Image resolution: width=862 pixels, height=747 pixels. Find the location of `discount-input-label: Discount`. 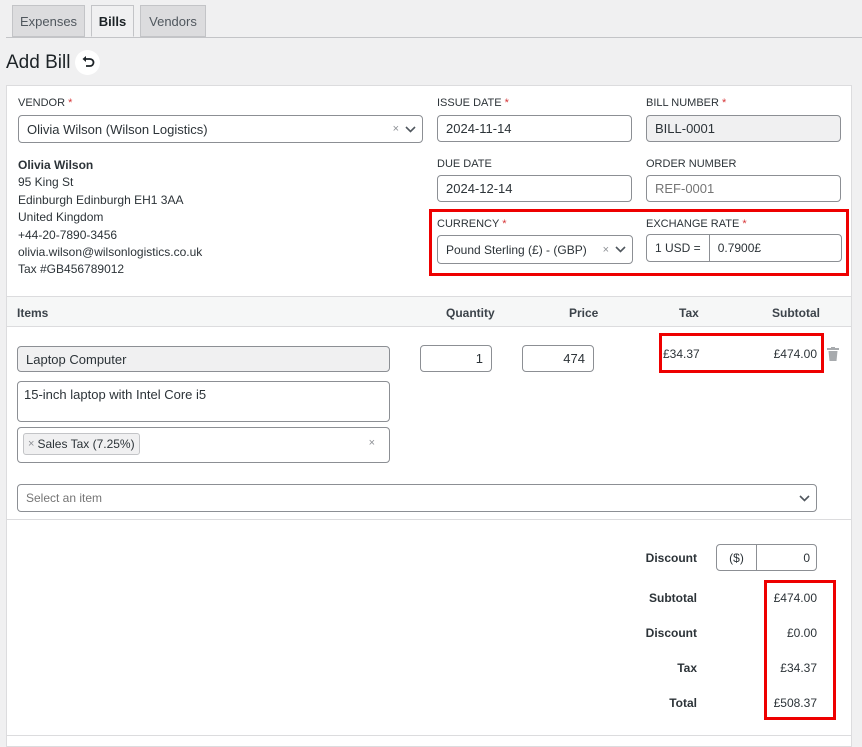

discount-input-label: Discount is located at coordinates (671, 558).